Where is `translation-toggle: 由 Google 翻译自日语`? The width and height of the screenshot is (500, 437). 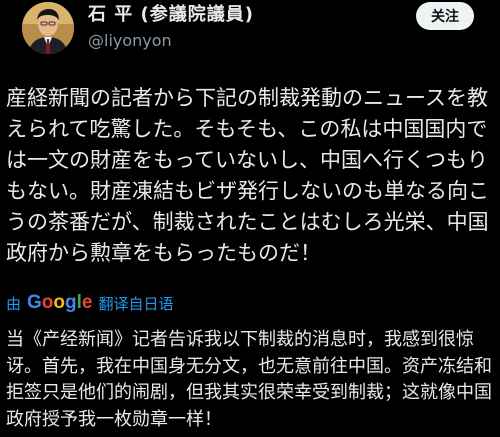
translation-toggle: 由 Google 翻译自日语 is located at coordinates (90, 303).